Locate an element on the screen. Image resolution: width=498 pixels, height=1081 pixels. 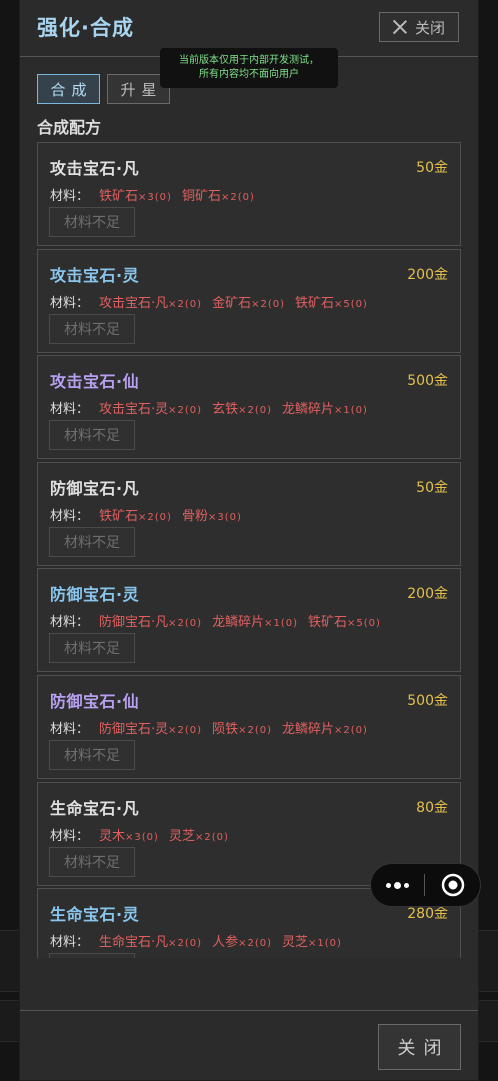
more-dots-icon is located at coordinates (397, 885).